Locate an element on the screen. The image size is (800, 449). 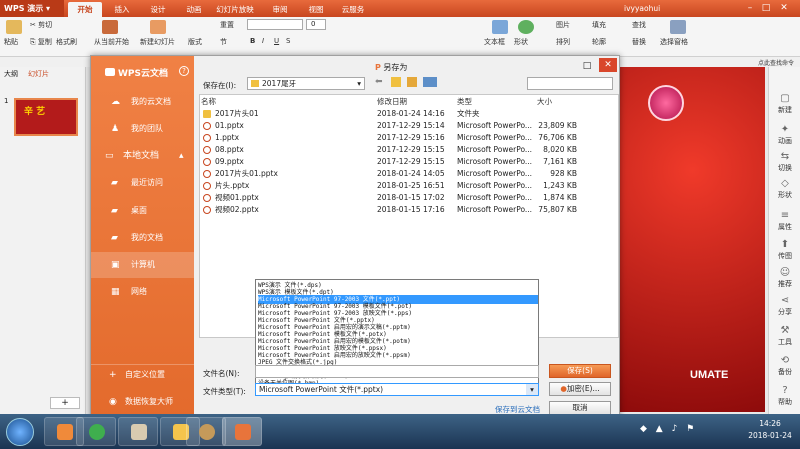
maximize-icon: □ is located at coordinates (587, 66).